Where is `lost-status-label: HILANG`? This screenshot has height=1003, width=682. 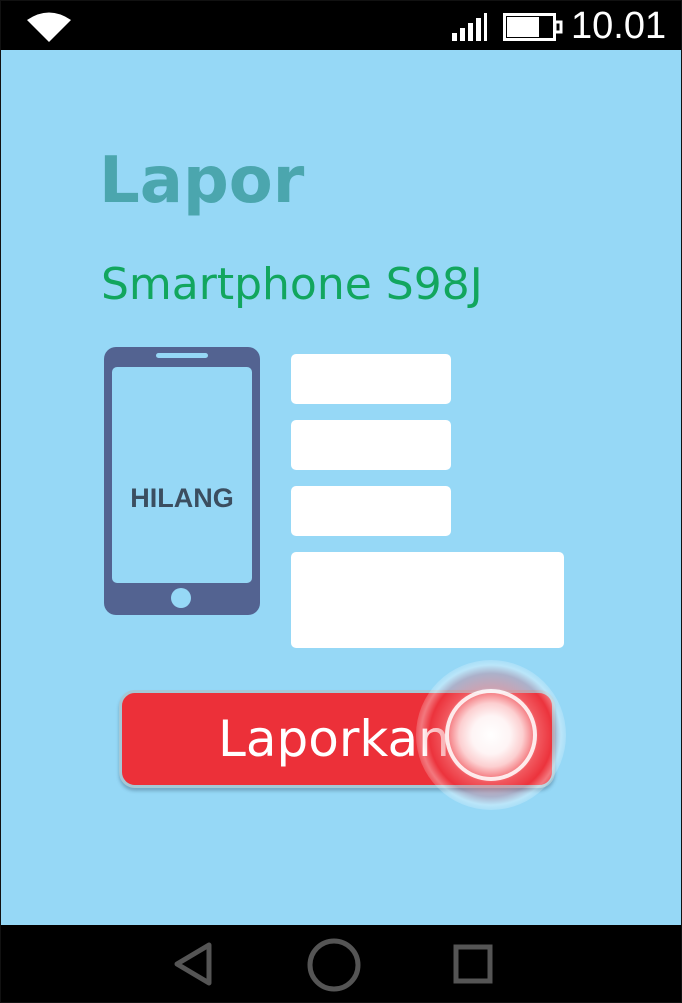 lost-status-label: HILANG is located at coordinates (182, 498).